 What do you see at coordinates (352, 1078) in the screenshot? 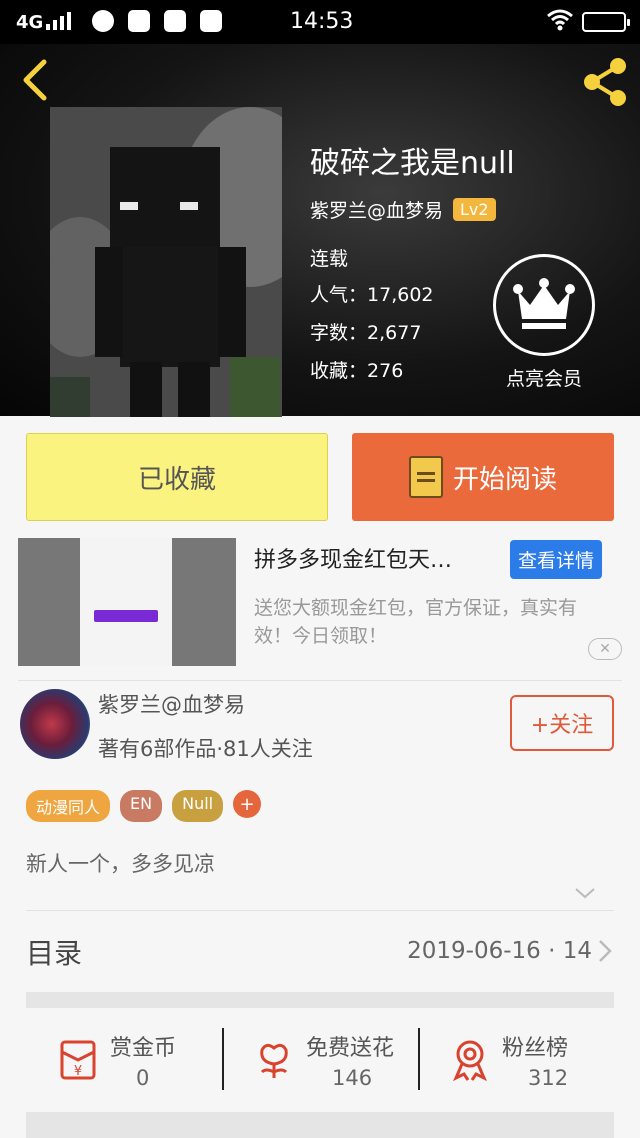
I see `send-flower-value: 146` at bounding box center [352, 1078].